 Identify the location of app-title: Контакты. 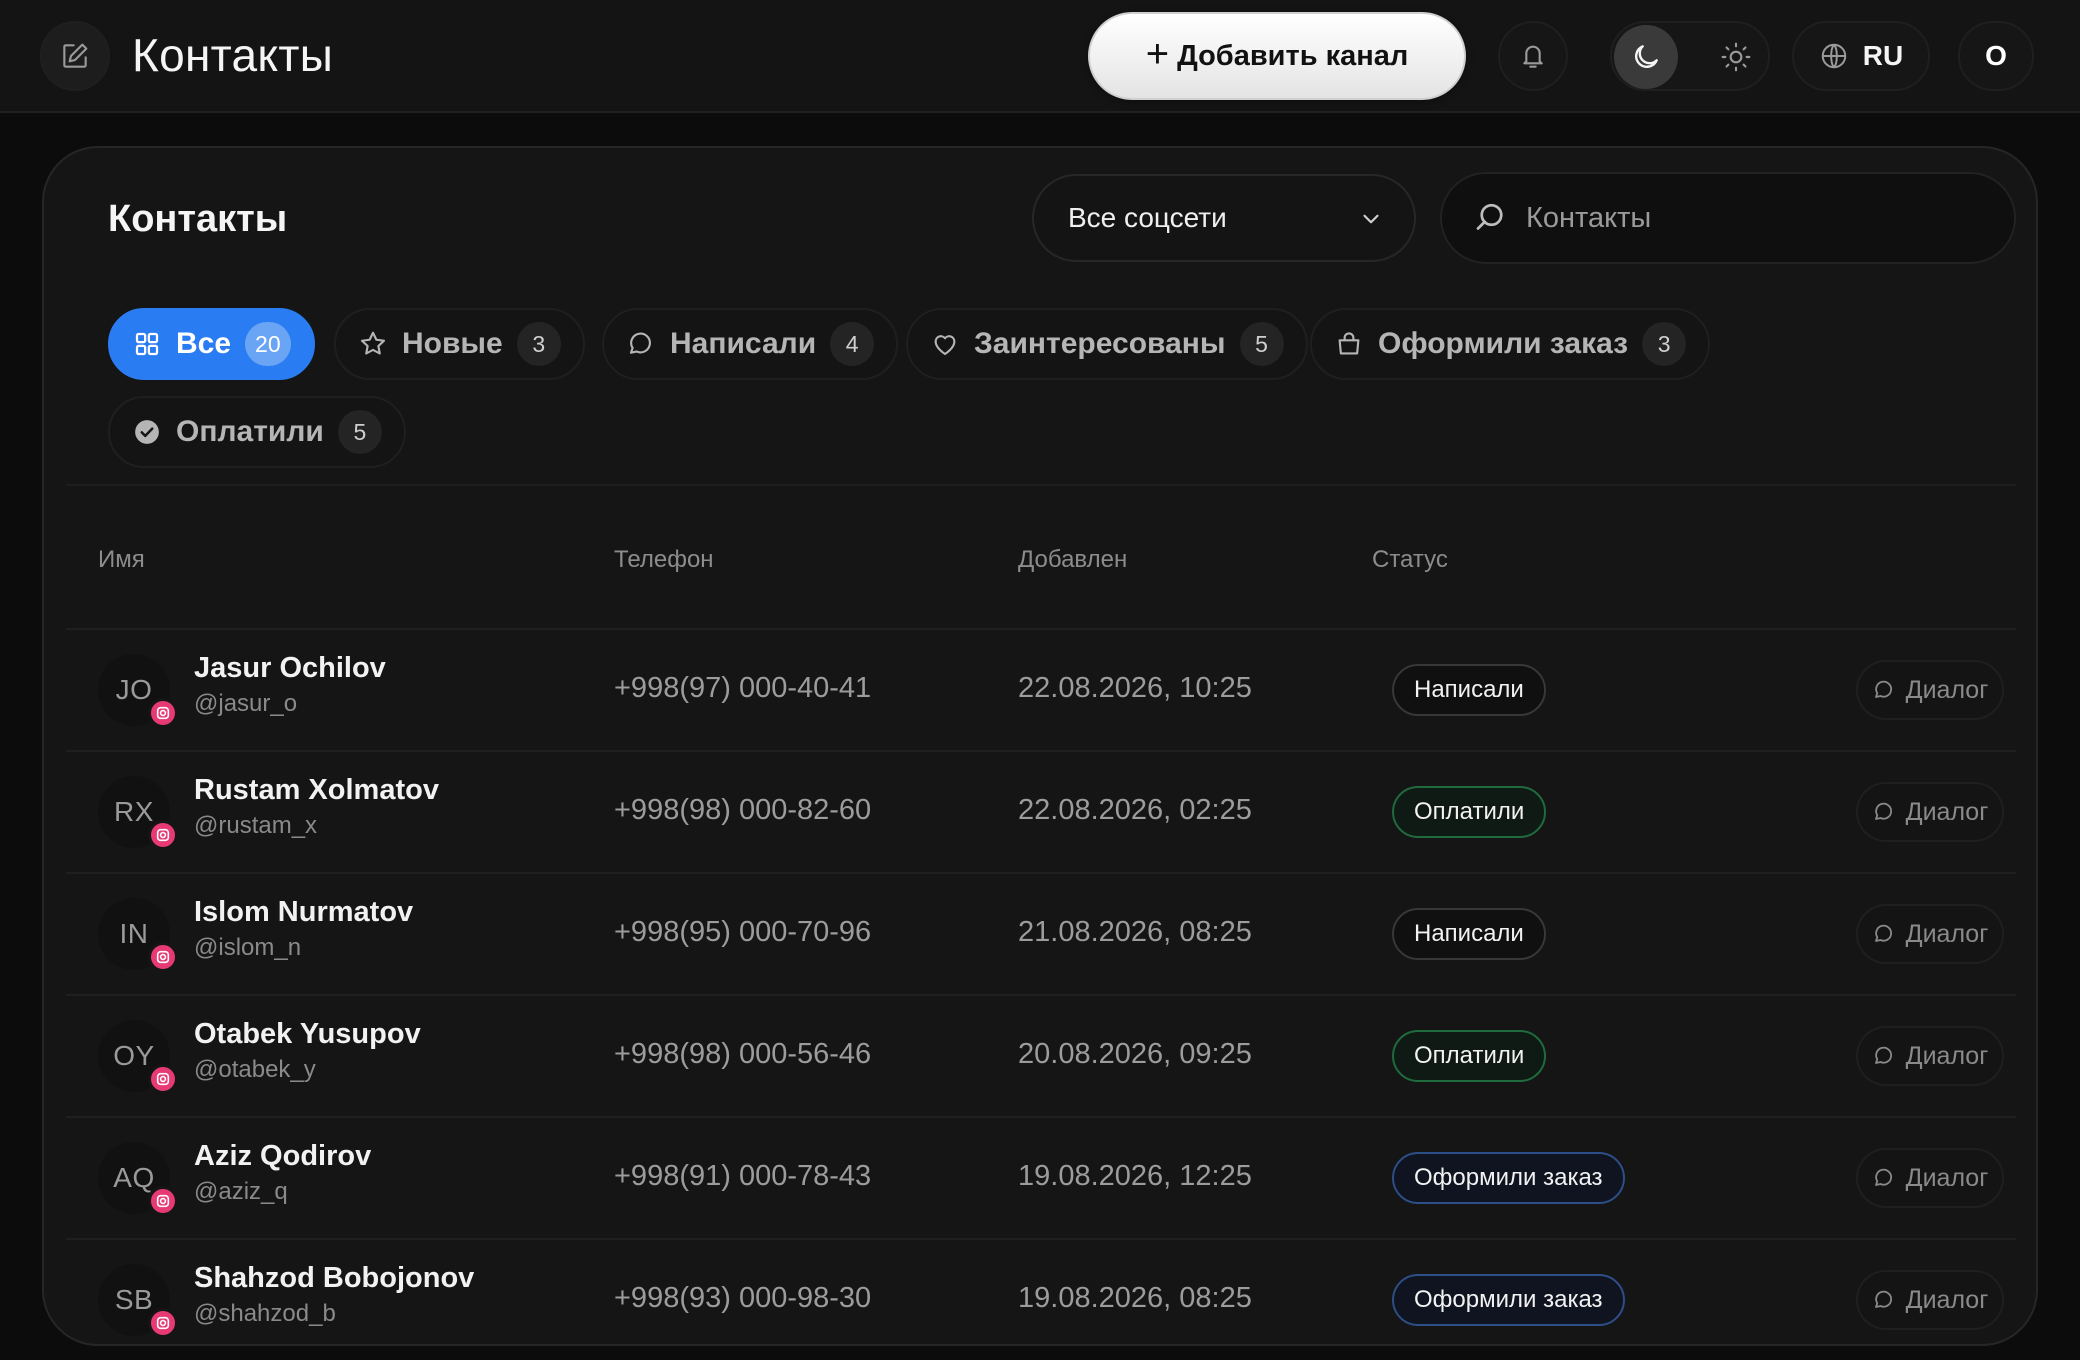
(233, 55).